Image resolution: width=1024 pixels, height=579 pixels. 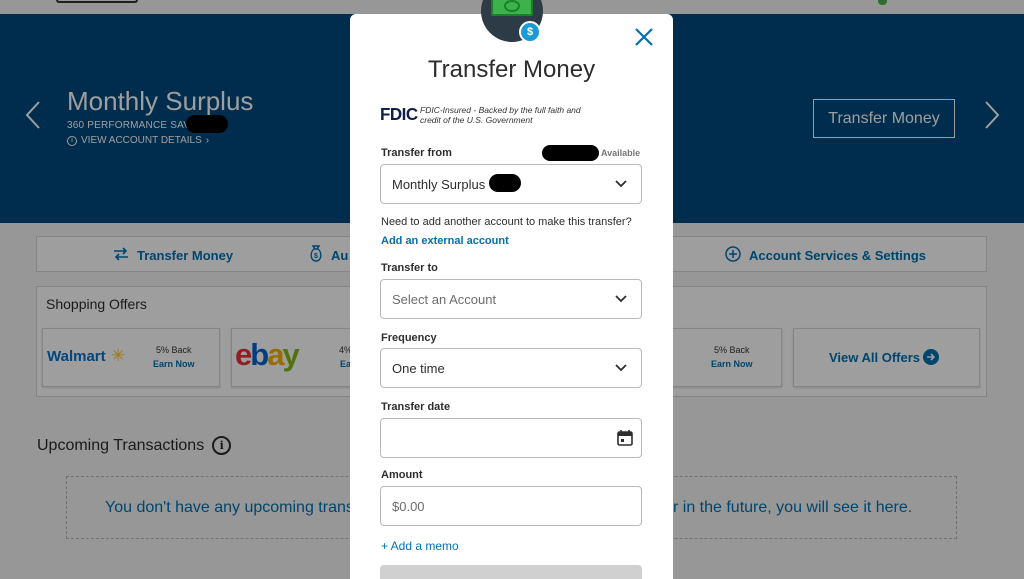 I want to click on add-external-account-link: Add an external account, so click(x=445, y=241).